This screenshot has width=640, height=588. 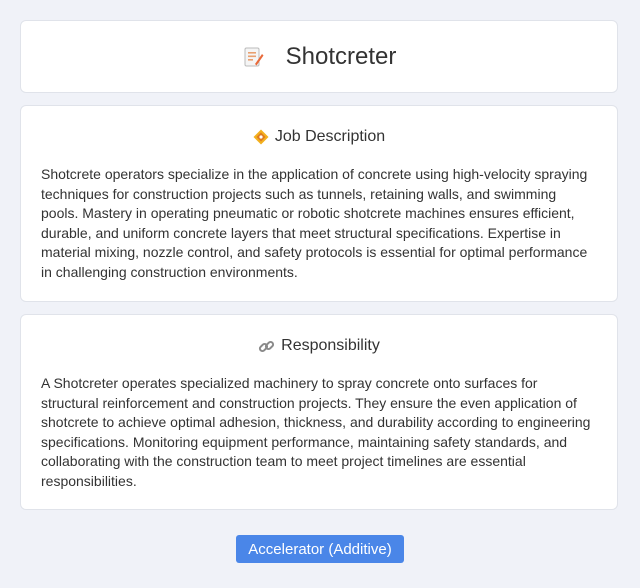 I want to click on link-icon, so click(x=267, y=346).